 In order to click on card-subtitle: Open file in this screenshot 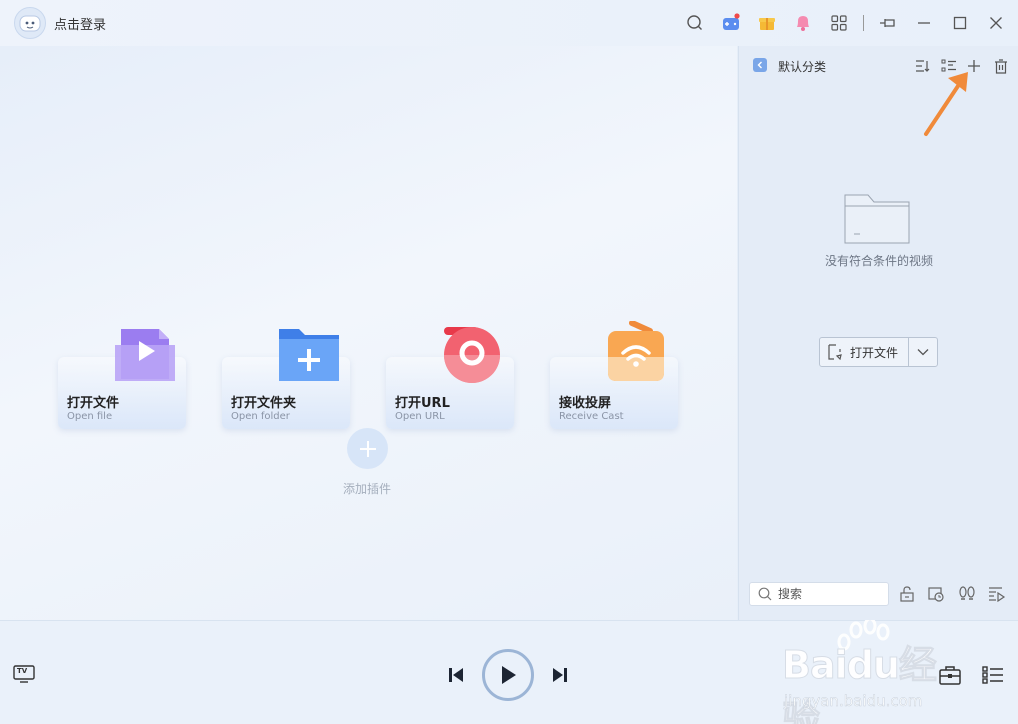, I will do `click(90, 416)`.